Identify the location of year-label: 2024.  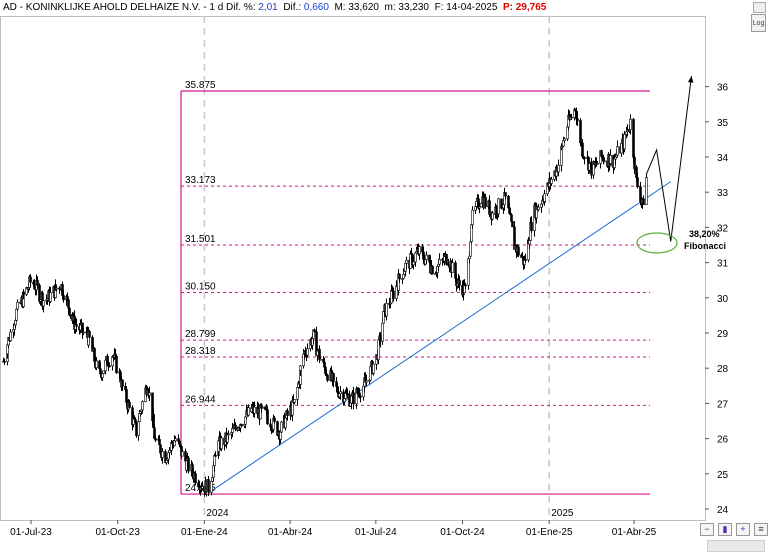
(217, 513).